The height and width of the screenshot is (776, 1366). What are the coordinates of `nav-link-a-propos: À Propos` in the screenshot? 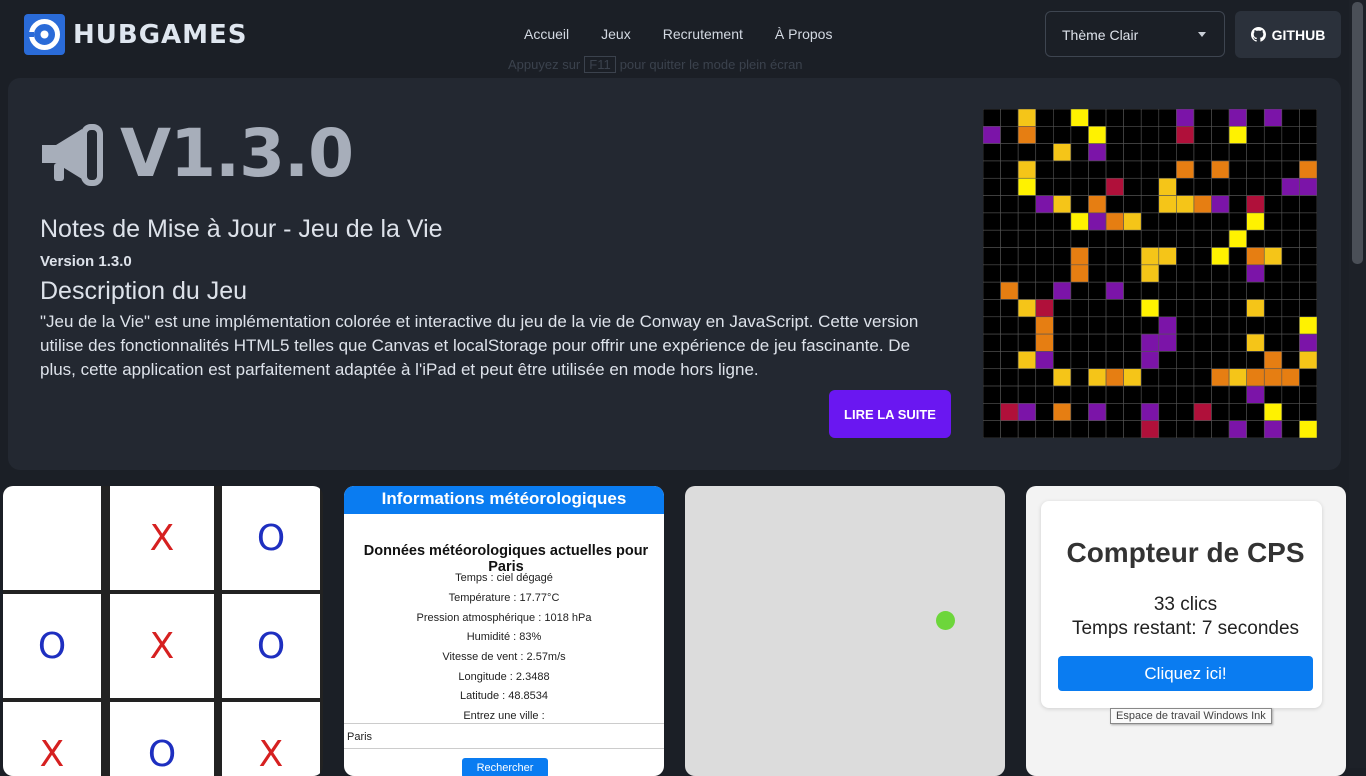 It's located at (804, 34).